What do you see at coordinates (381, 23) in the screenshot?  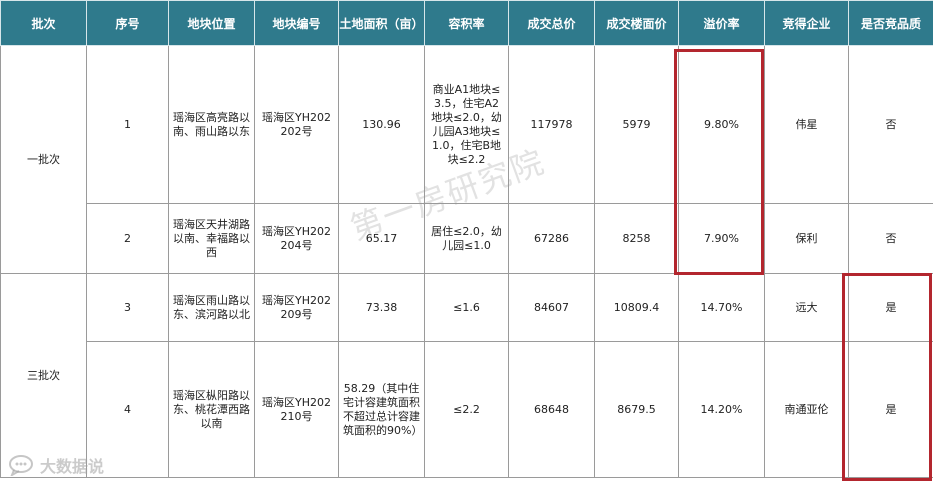 I see `header-area: 土地面积（亩）` at bounding box center [381, 23].